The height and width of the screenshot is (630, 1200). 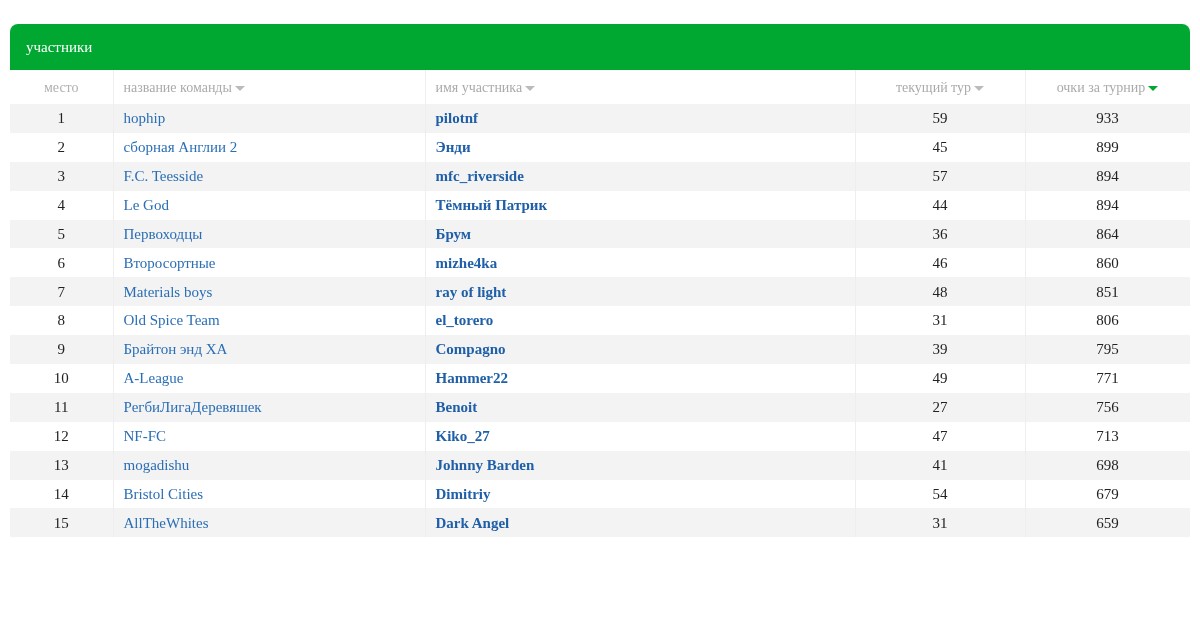 I want to click on player-link: Hammer22, so click(x=471, y=378).